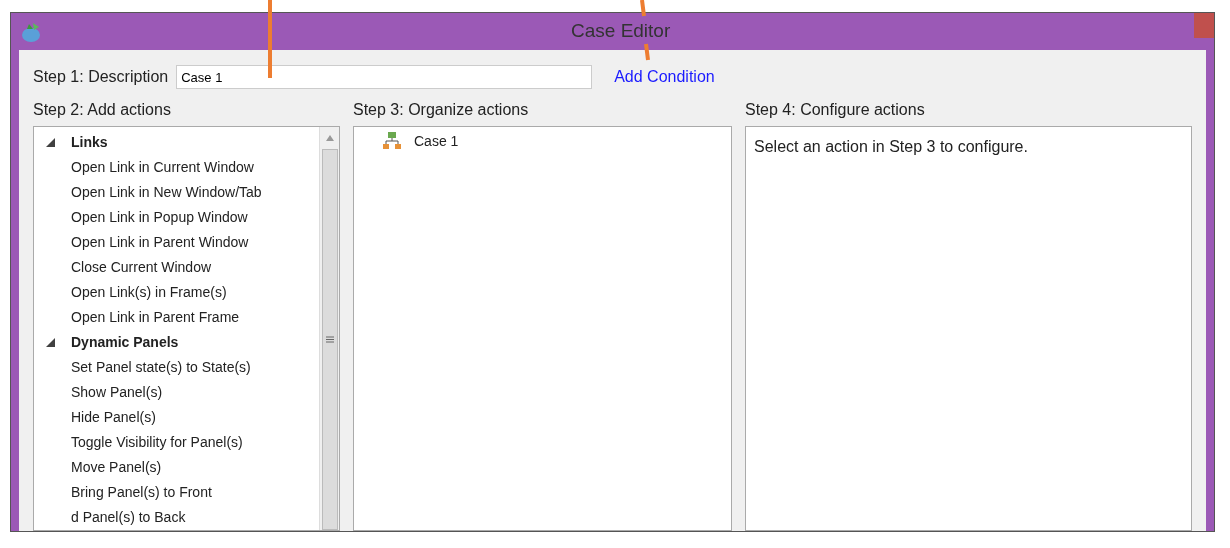 The height and width of the screenshot is (548, 1230). I want to click on action-item: Open Link in Current Window, so click(144, 167).